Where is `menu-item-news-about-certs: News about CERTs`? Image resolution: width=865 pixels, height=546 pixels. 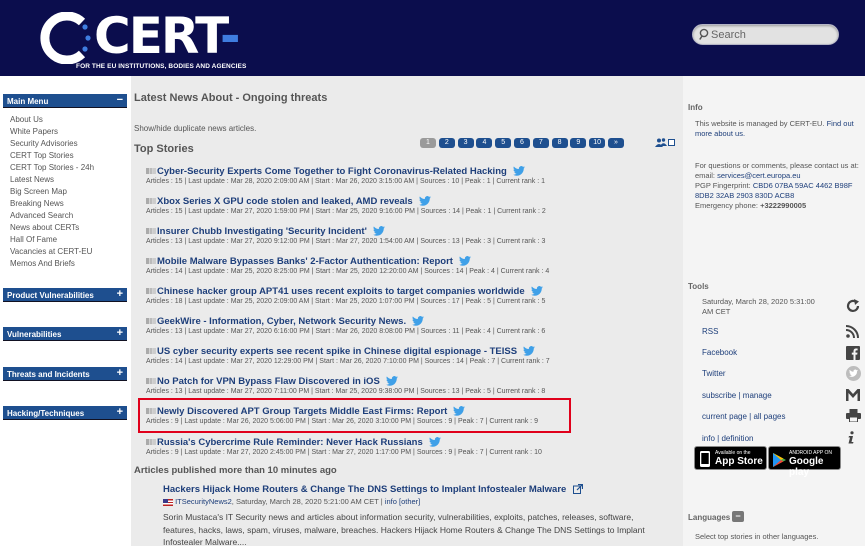
menu-item-news-about-certs: News about CERTs is located at coordinates (52, 228).